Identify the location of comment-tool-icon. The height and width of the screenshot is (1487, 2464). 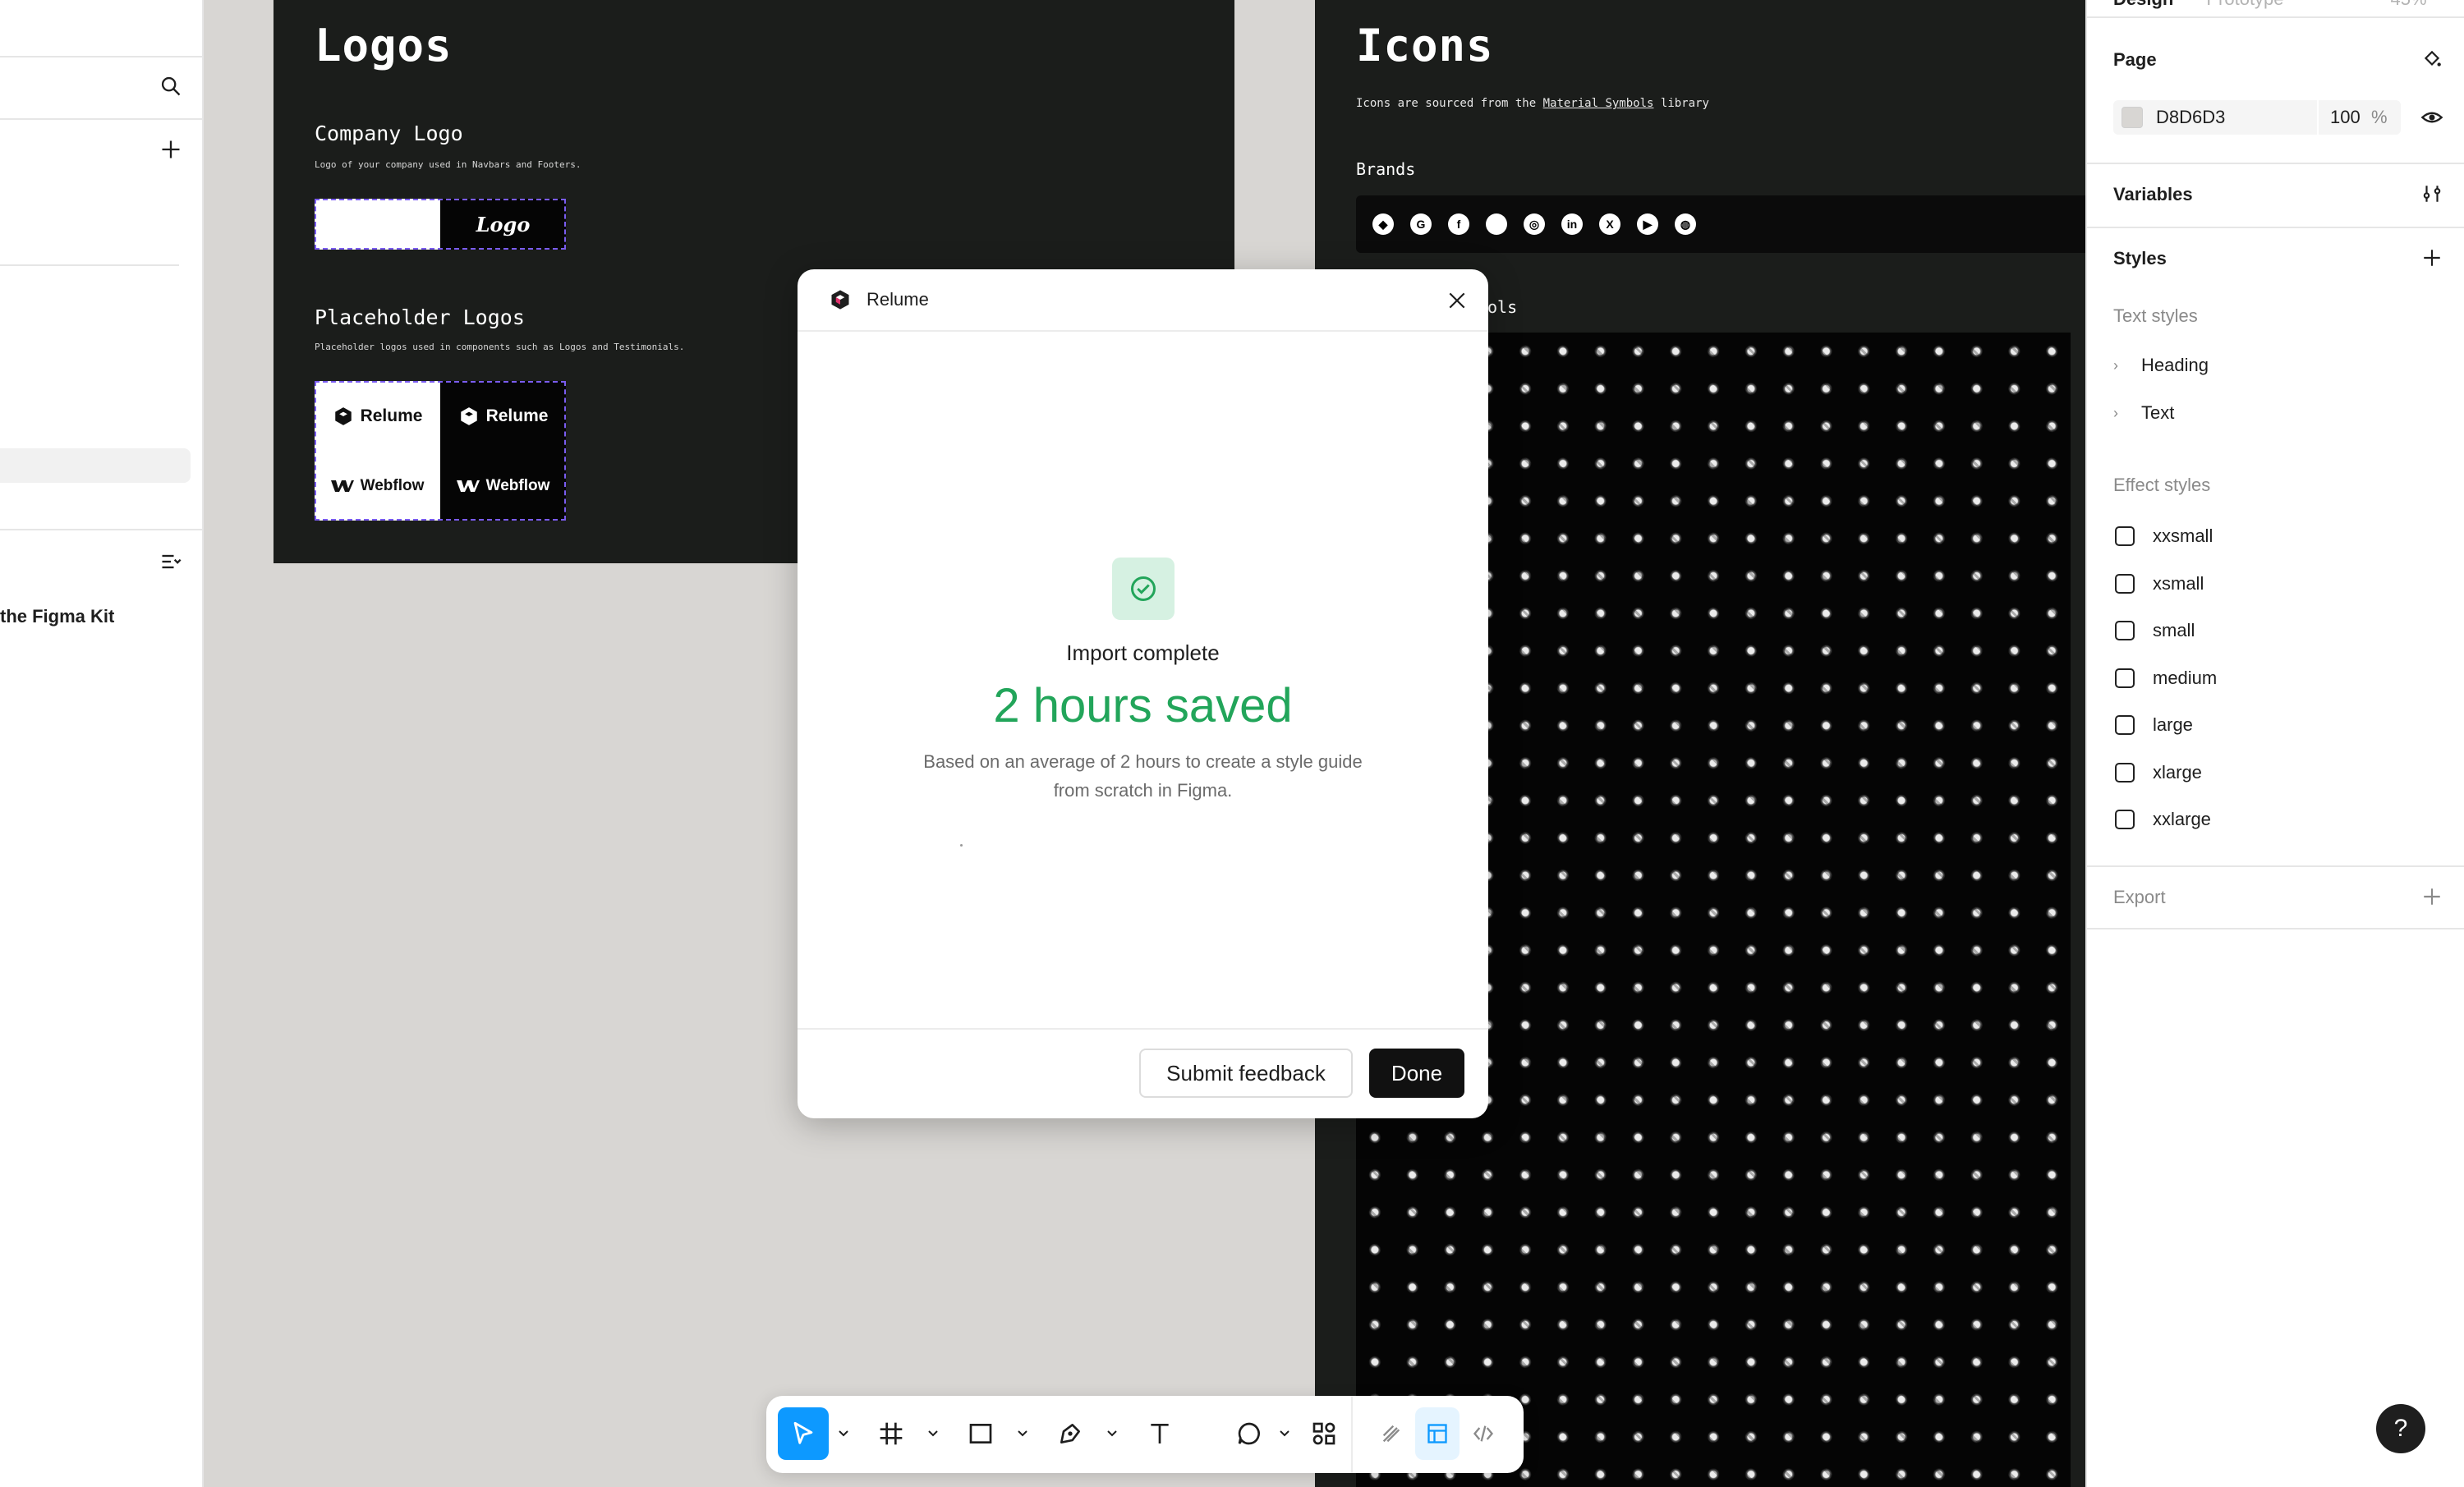
(1249, 1433).